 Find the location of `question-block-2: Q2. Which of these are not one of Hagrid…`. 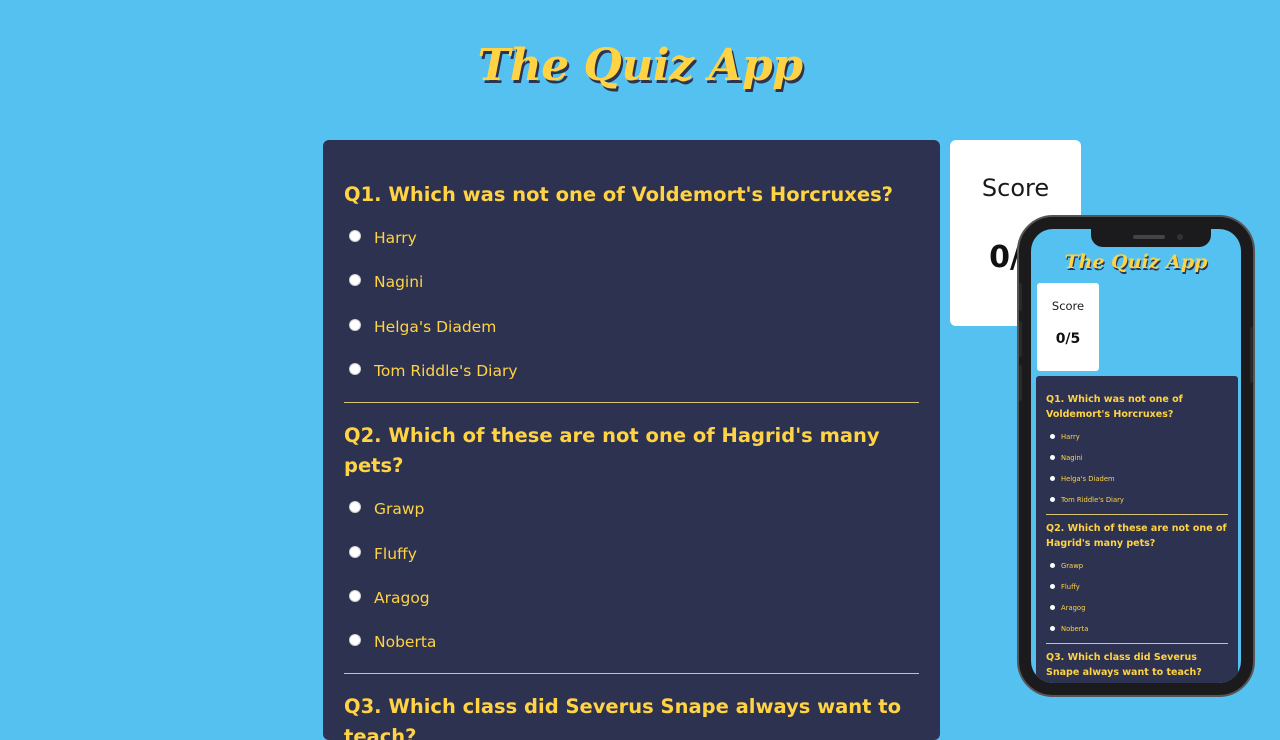

question-block-2: Q2. Which of these are not one of Hagrid… is located at coordinates (631, 542).